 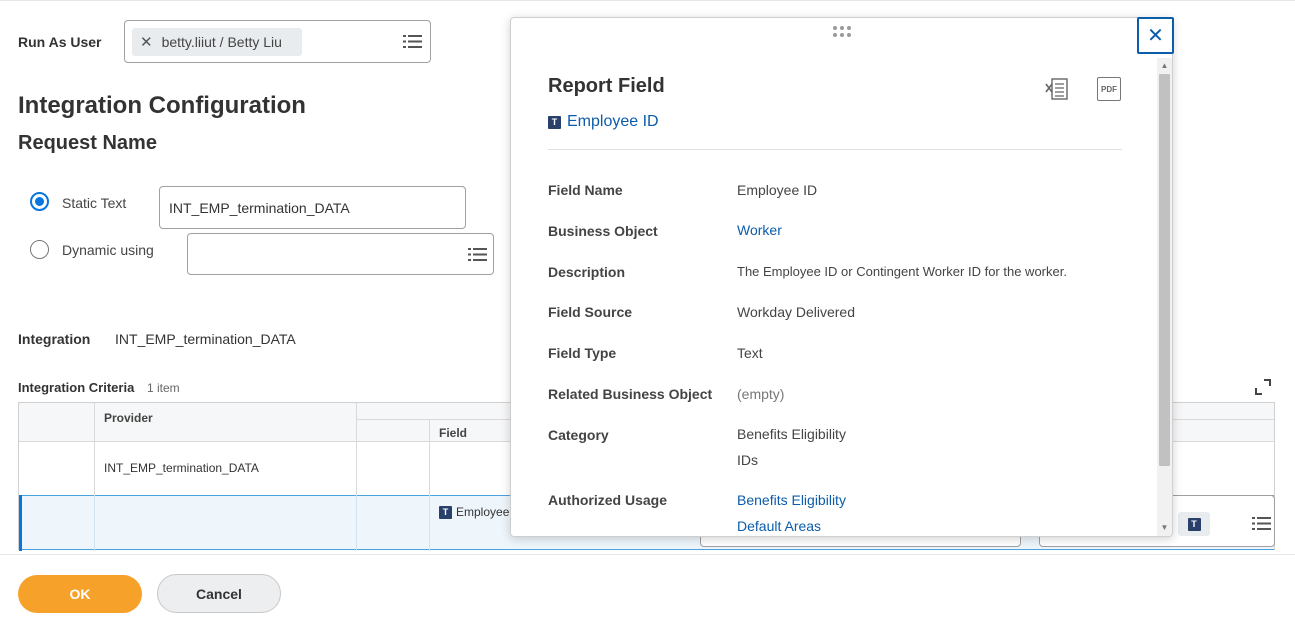 What do you see at coordinates (39, 201) in the screenshot?
I see `static-text-radio` at bounding box center [39, 201].